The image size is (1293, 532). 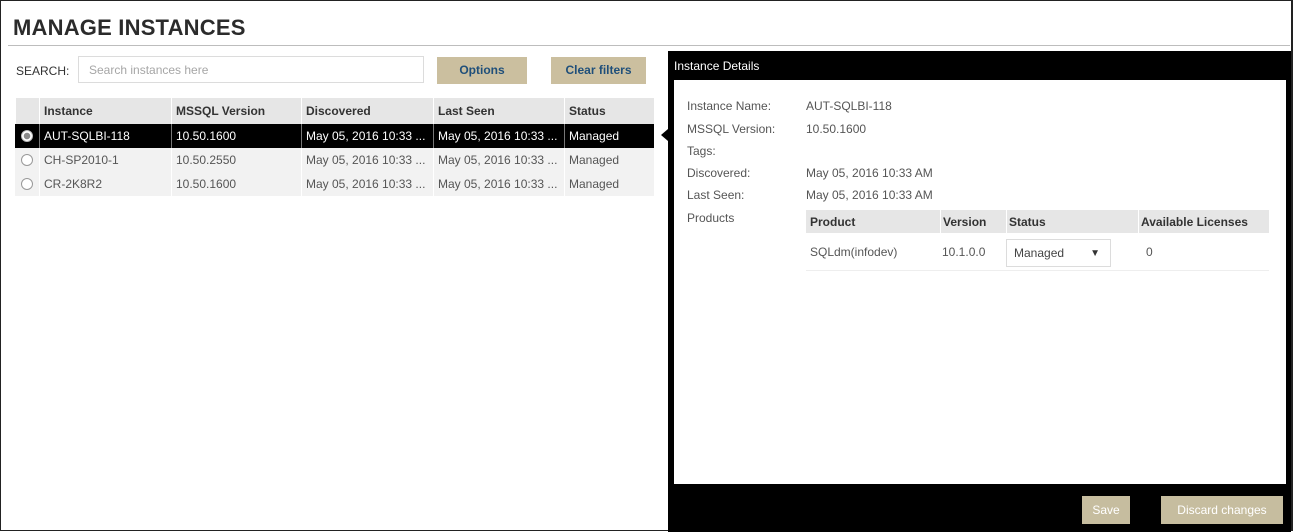 I want to click on instance-name-value: AUT-SQLBI-118, so click(x=849, y=106).